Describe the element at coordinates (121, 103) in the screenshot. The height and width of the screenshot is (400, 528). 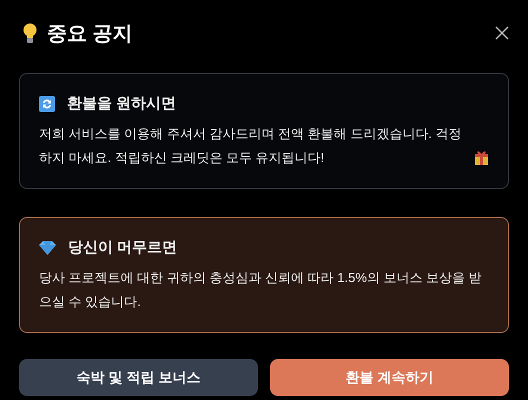
I see `card-heading: 환불을 원하시면` at that location.